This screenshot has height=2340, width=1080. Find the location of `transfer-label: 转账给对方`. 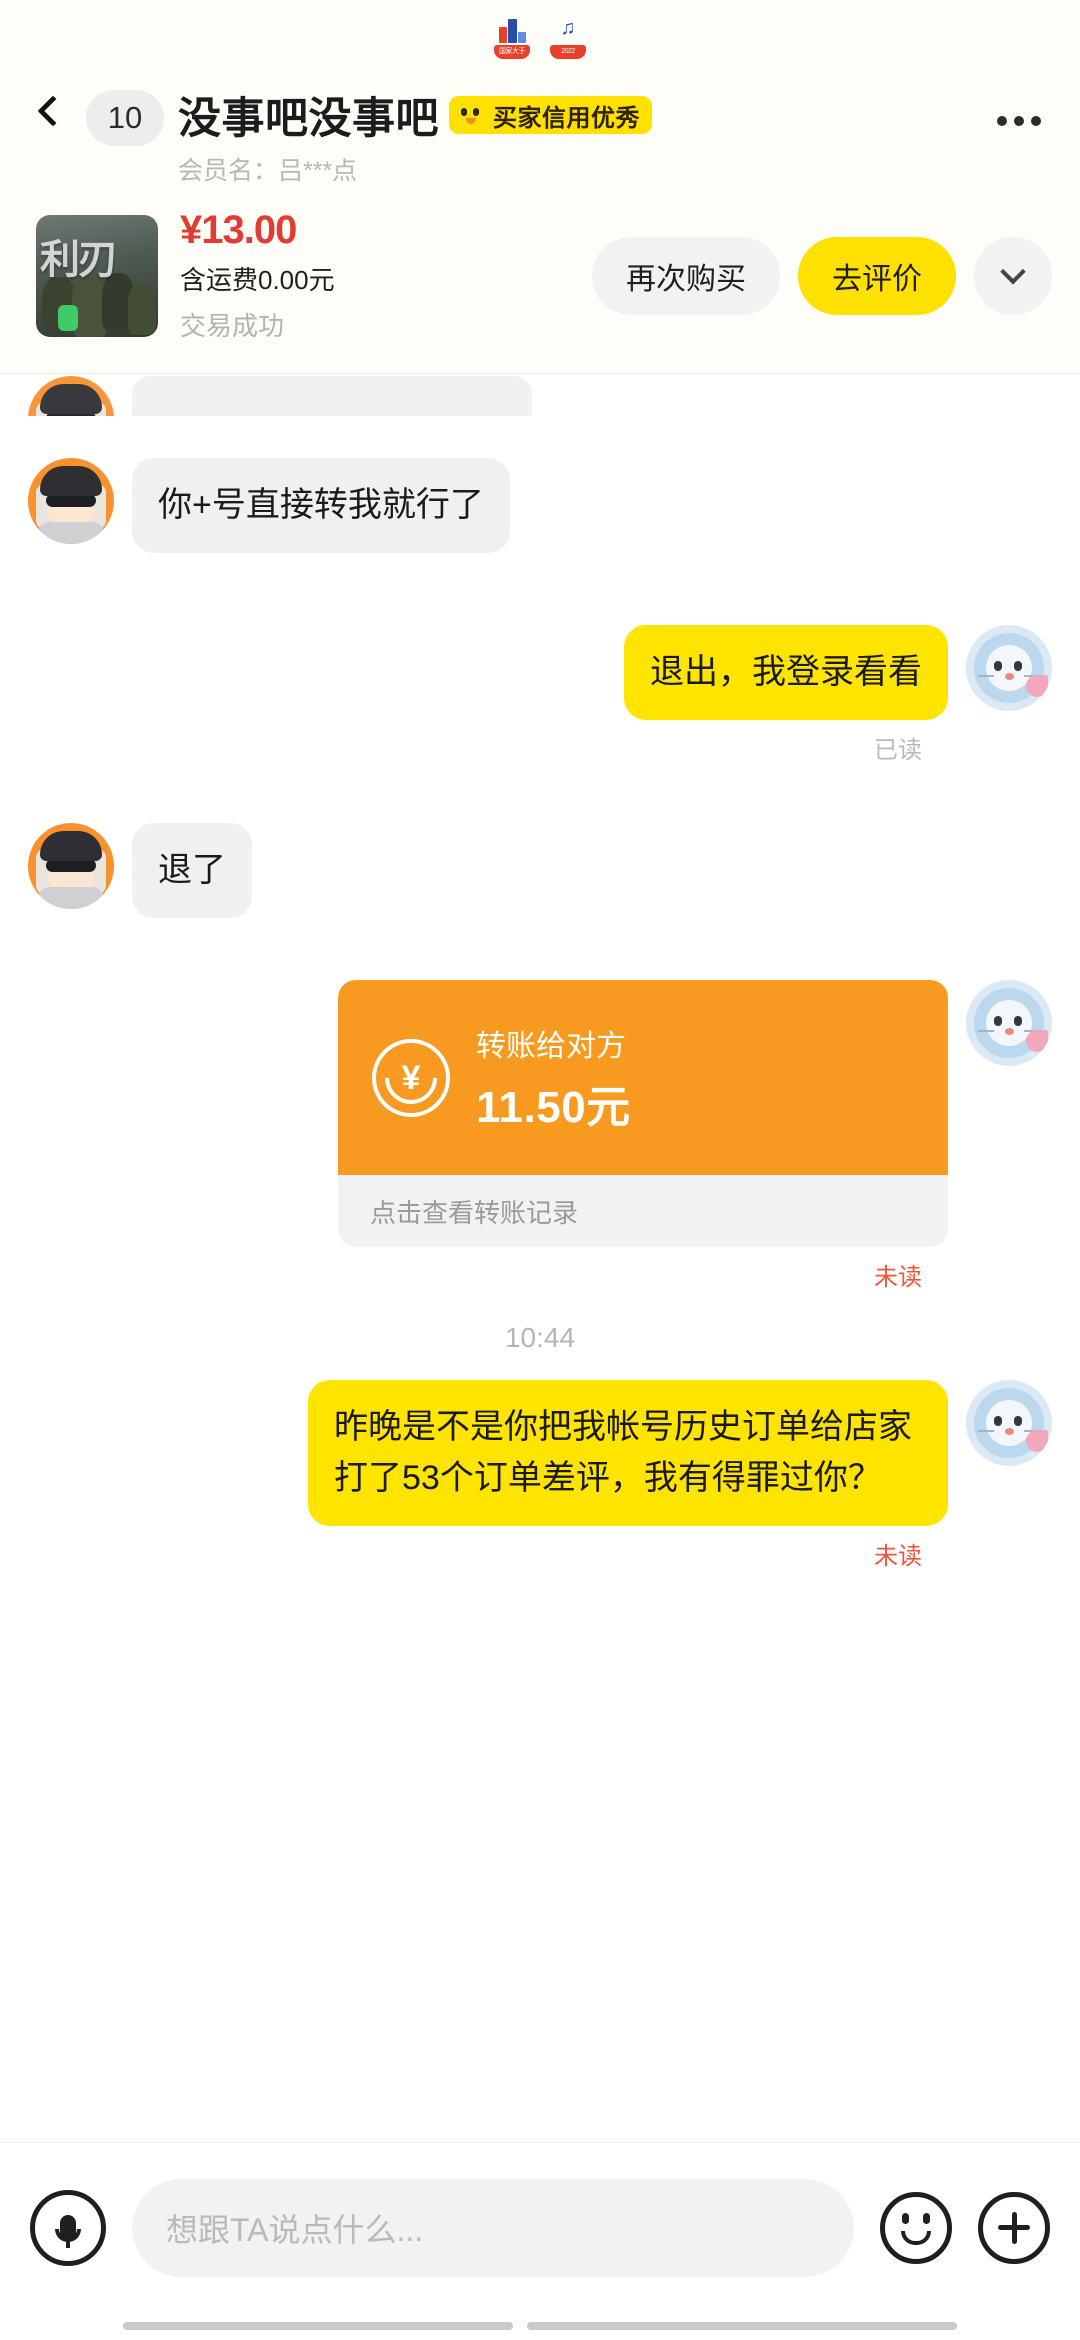

transfer-label: 转账给对方 is located at coordinates (551, 1046).